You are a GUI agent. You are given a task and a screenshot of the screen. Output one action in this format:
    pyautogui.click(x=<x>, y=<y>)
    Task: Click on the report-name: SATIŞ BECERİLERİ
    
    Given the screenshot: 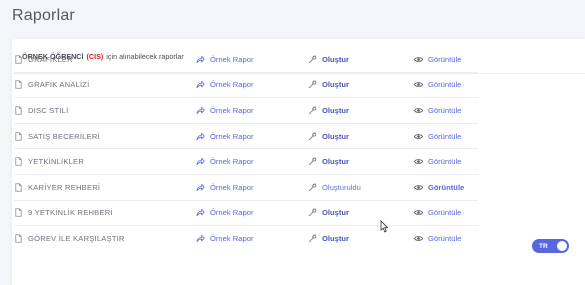 What is the action you would take?
    pyautogui.click(x=57, y=136)
    